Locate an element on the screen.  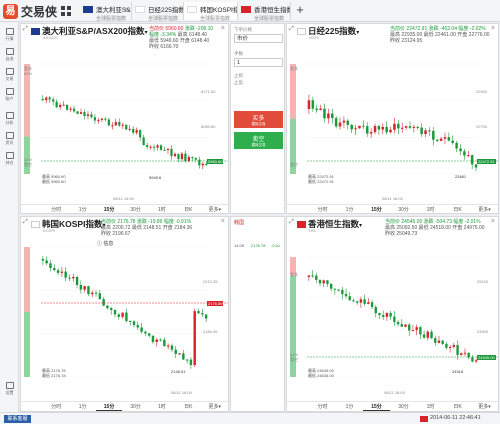
tab-asx200: 澳大利亚S&P... 全球股票指数 × is located at coordinates (106, 12).